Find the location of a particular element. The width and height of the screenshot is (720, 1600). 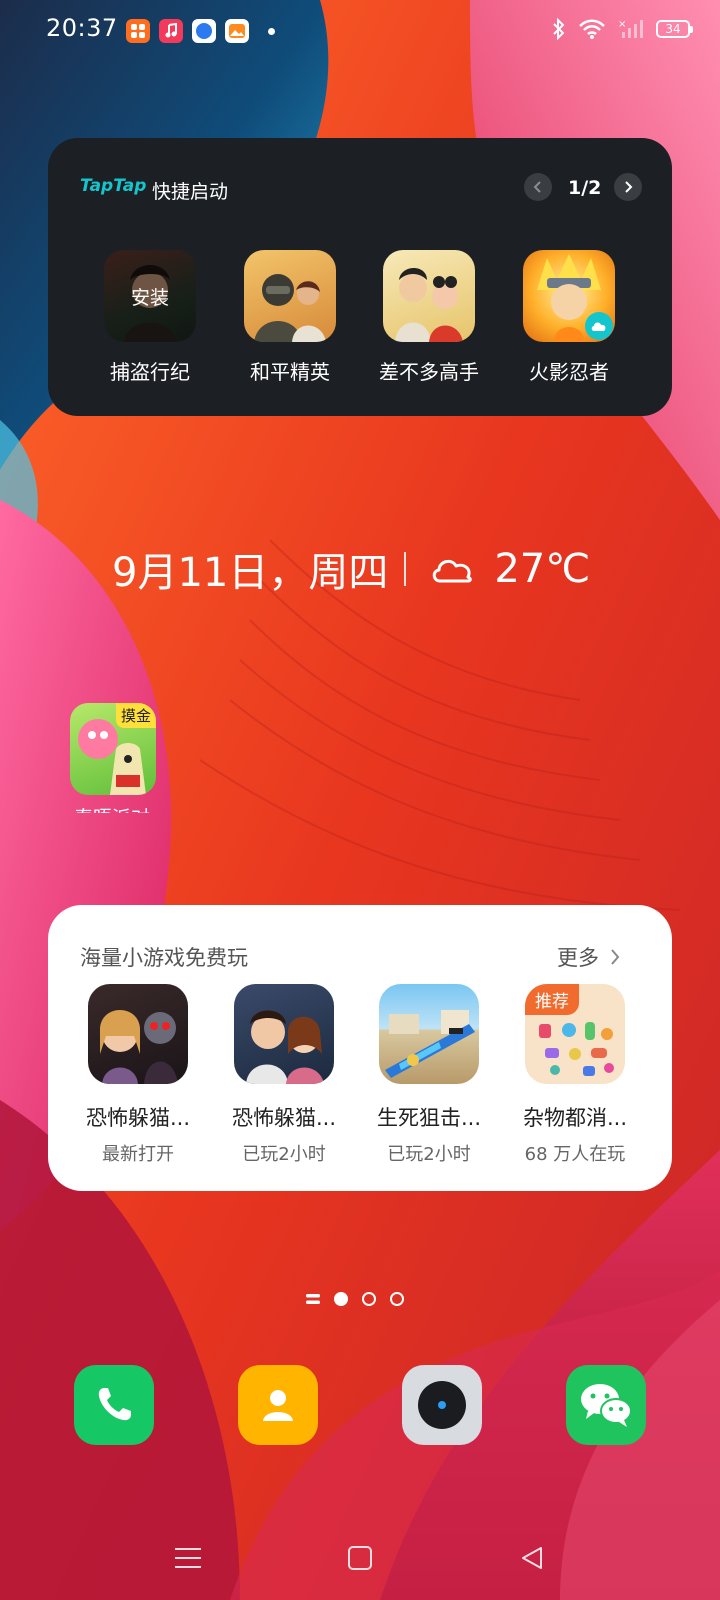

mini-game-3: 生死狙击... 已玩2小时 is located at coordinates (429, 1075).